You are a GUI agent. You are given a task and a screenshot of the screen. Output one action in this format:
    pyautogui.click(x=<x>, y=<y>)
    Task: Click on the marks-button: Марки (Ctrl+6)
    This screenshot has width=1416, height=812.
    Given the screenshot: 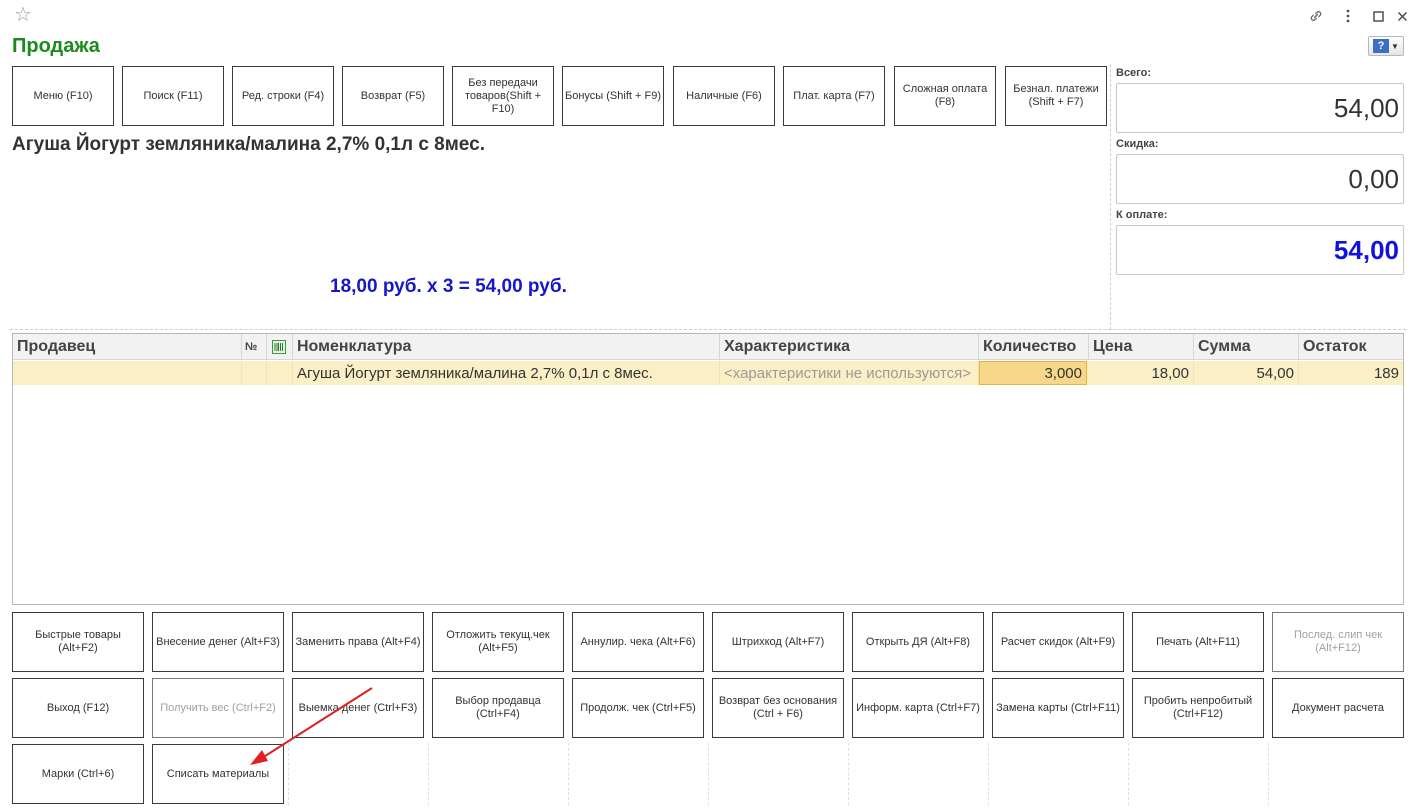 What is the action you would take?
    pyautogui.click(x=78, y=774)
    